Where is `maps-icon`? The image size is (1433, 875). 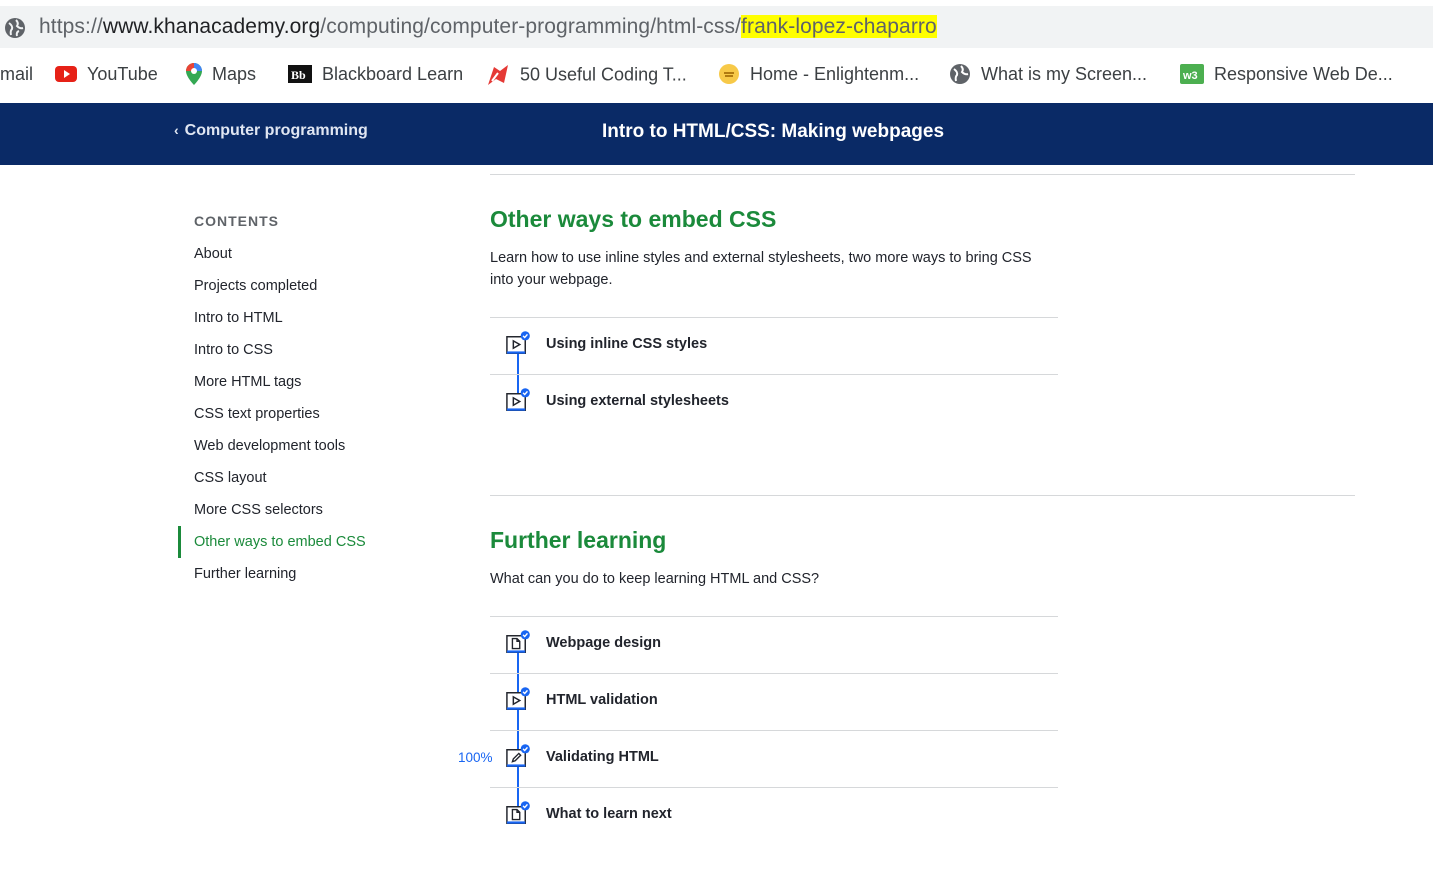
maps-icon is located at coordinates (194, 74).